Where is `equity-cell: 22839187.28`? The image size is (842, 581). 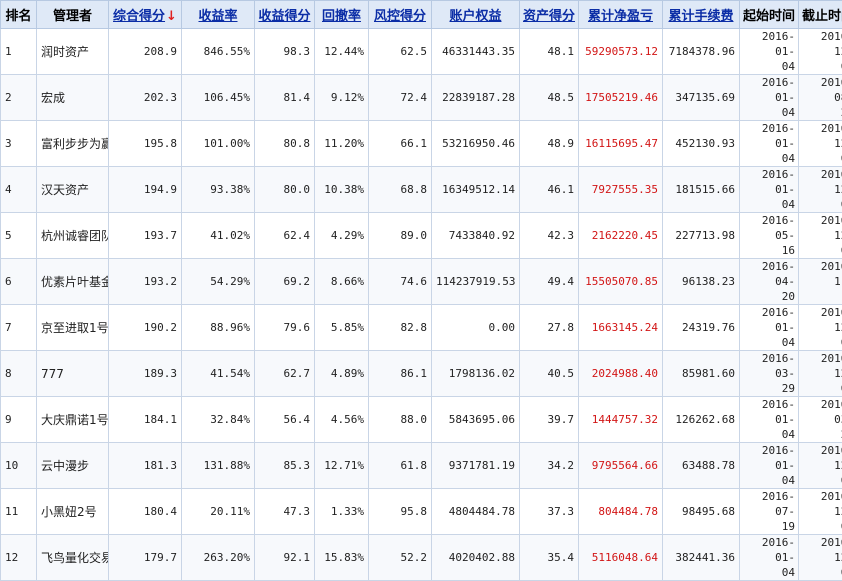
equity-cell: 22839187.28 is located at coordinates (476, 98).